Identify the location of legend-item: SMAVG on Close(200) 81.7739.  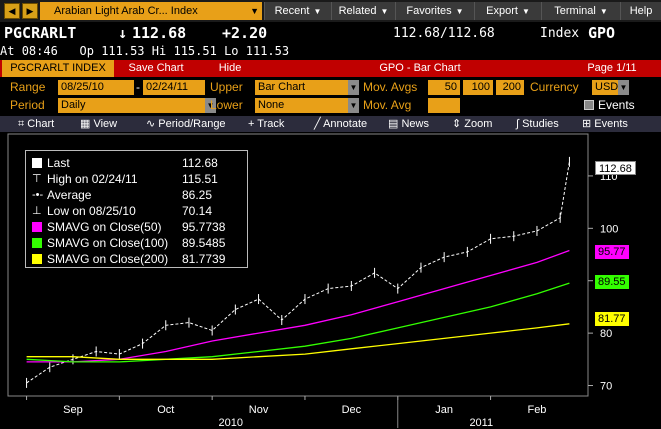
(137, 259).